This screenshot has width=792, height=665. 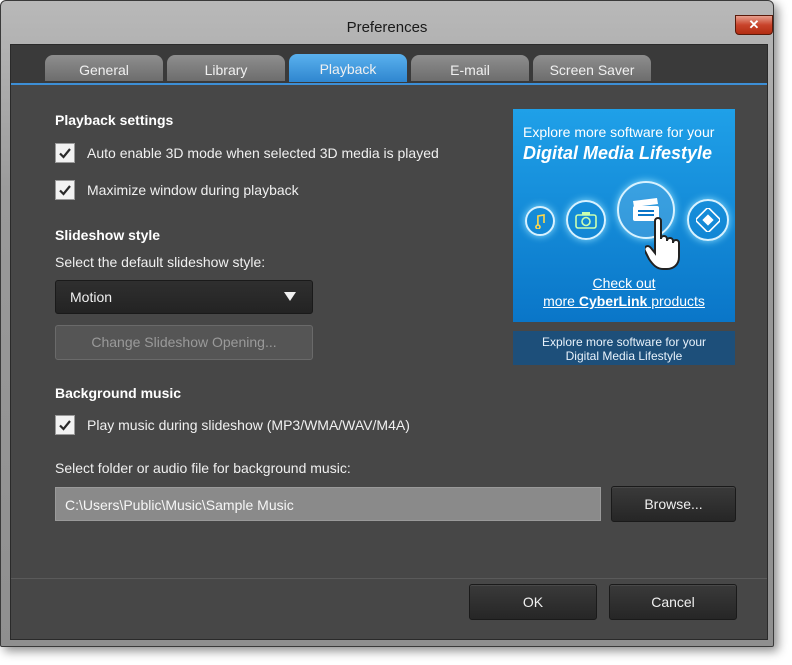 What do you see at coordinates (114, 120) in the screenshot?
I see `playback-settings-heading: Playback settings` at bounding box center [114, 120].